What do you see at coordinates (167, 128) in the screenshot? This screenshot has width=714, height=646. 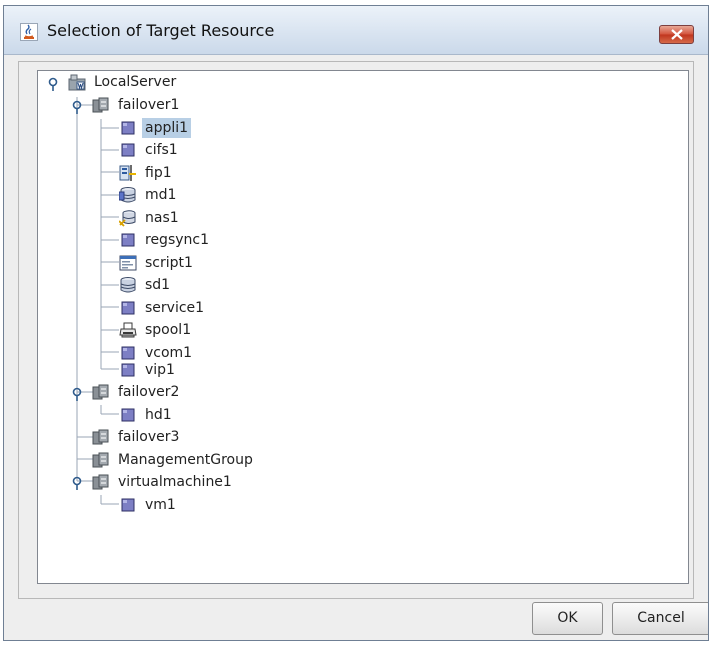 I see `tree-label: appli1` at bounding box center [167, 128].